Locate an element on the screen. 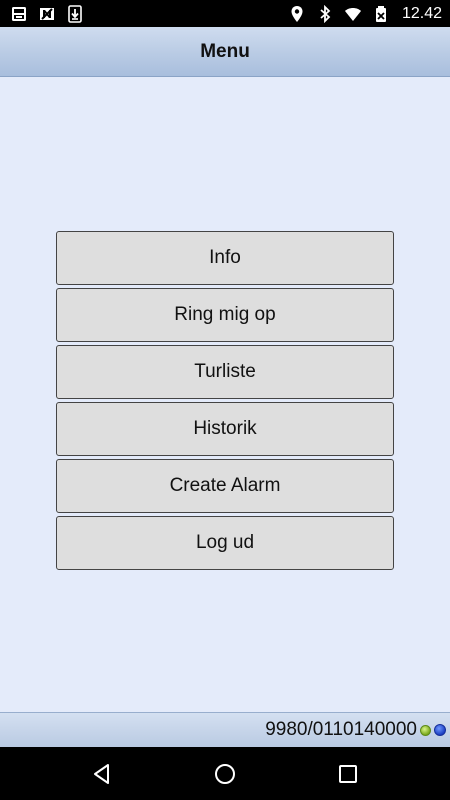  wifi-icon is located at coordinates (353, 14).